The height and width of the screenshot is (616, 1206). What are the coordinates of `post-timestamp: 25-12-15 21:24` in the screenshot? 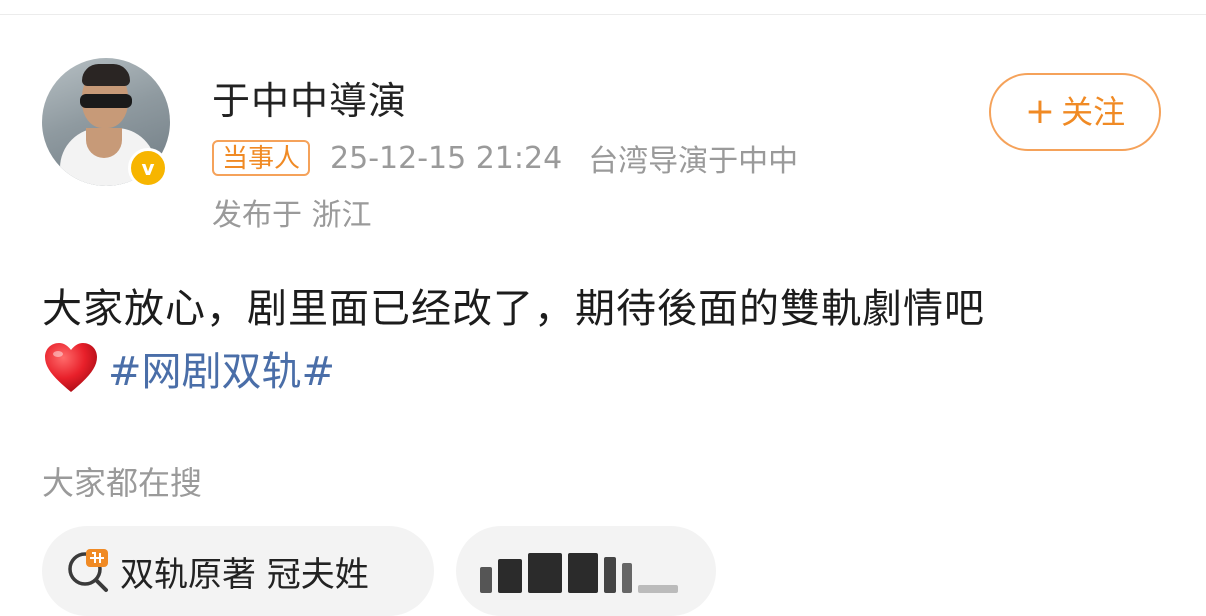 It's located at (446, 158).